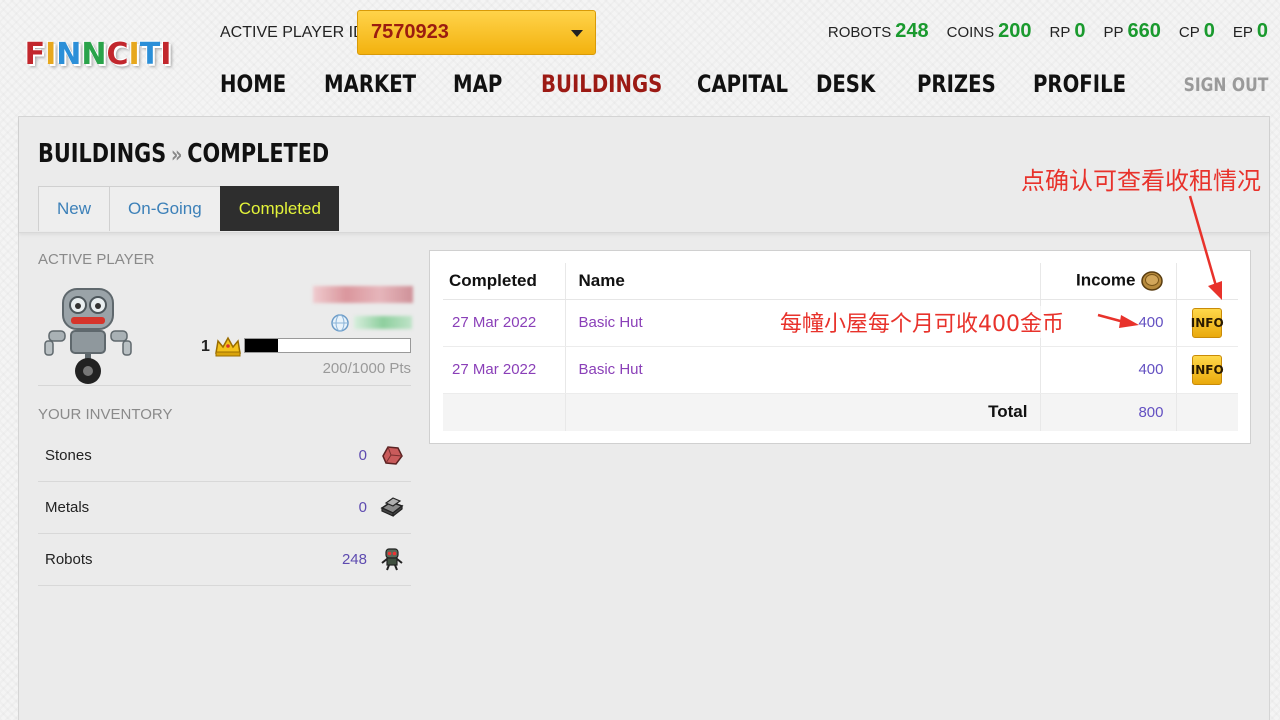  What do you see at coordinates (67, 507) in the screenshot?
I see `inventory-name: Metals` at bounding box center [67, 507].